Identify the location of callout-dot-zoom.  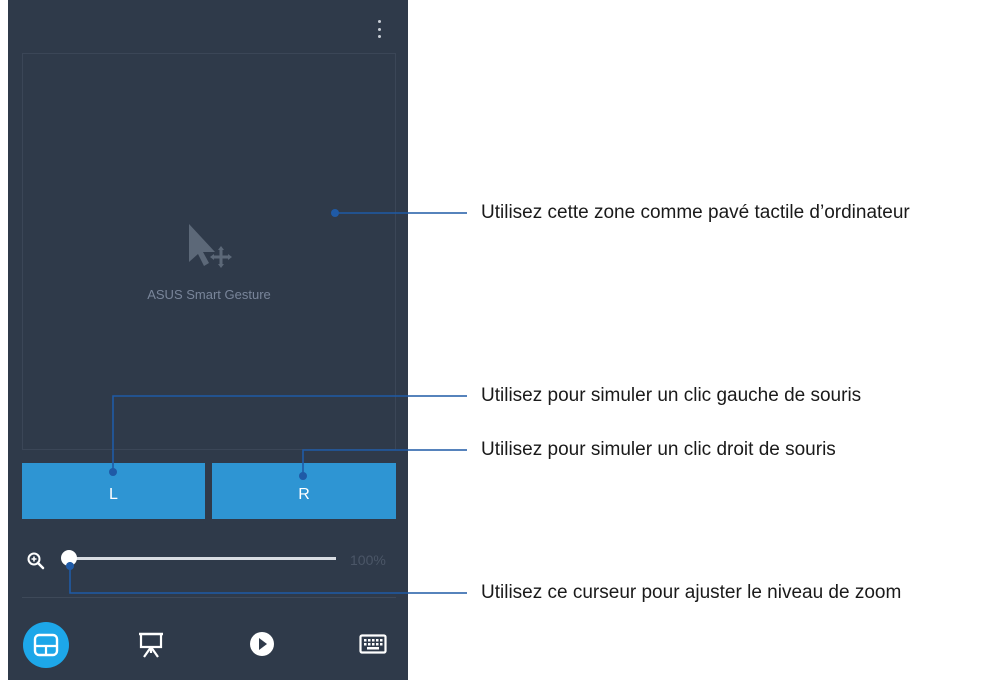
(70, 566).